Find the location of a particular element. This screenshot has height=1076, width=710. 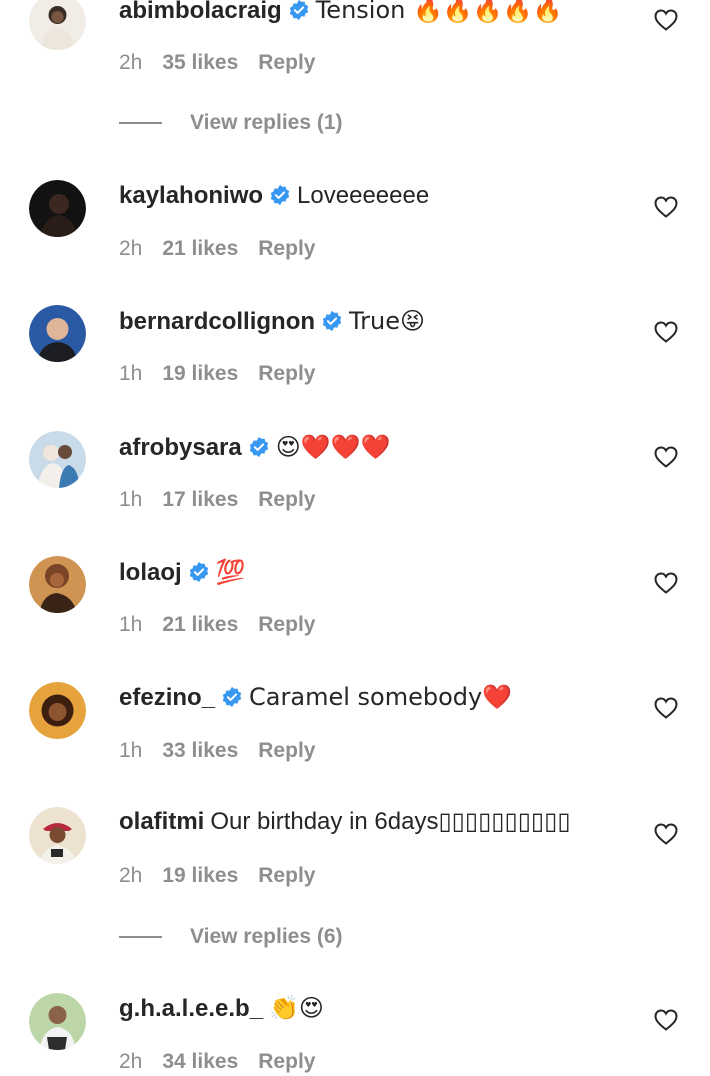

username: efezino_ is located at coordinates (167, 697).